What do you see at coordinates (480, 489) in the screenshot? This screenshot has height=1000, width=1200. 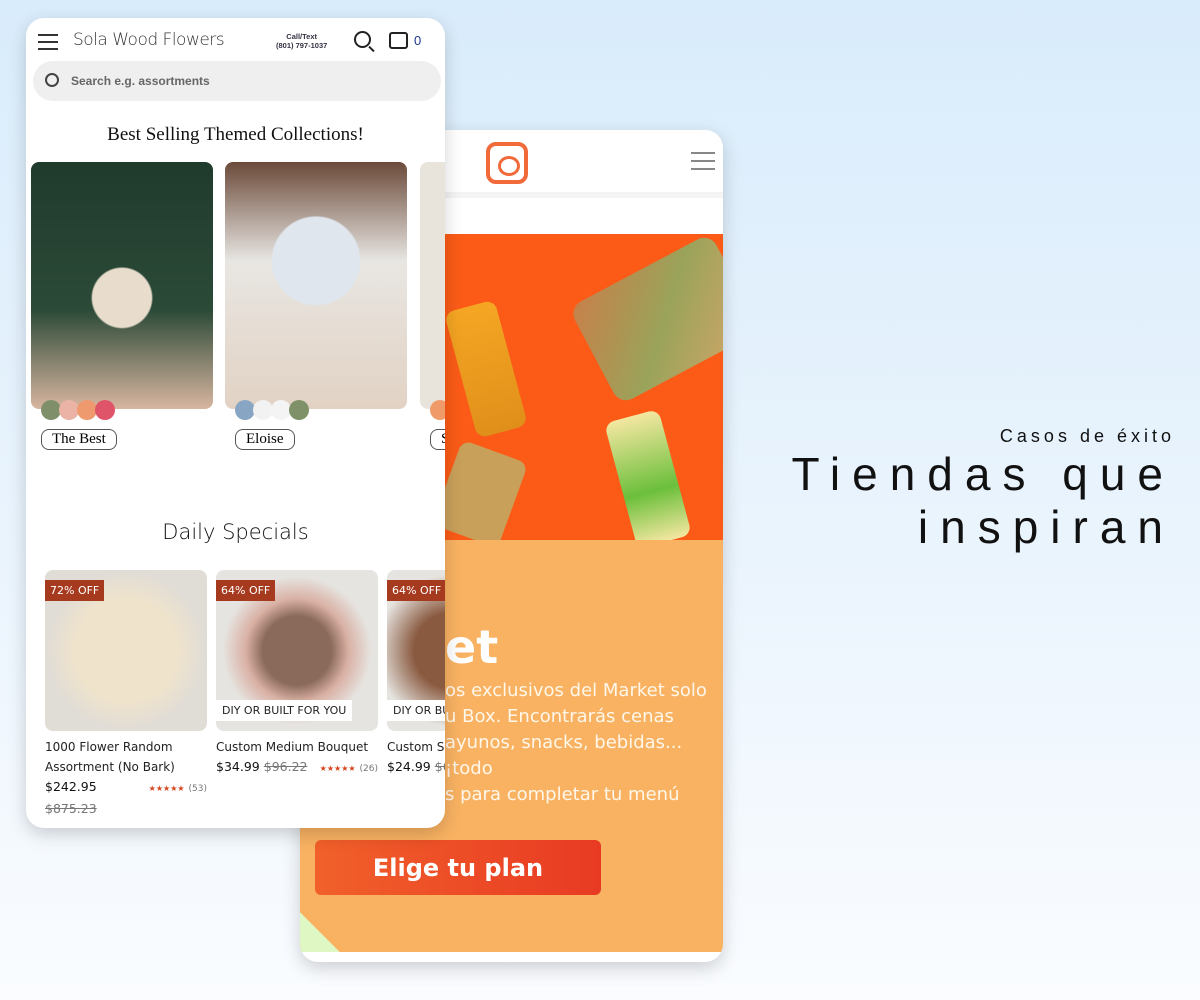 I see `snack-pack-image` at bounding box center [480, 489].